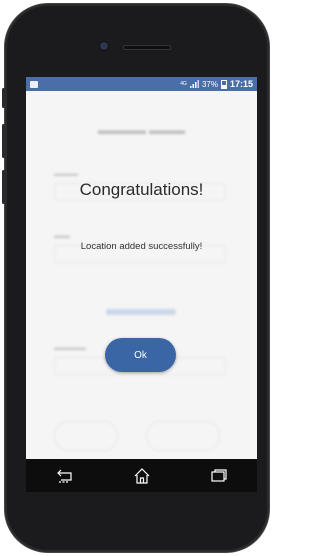  What do you see at coordinates (3, 141) in the screenshot?
I see `phone-volume-up-button` at bounding box center [3, 141].